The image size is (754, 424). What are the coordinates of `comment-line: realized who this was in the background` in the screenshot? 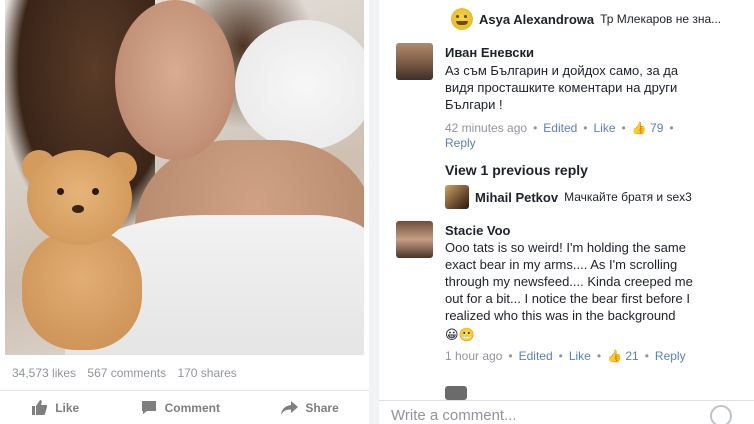 It's located at (560, 315).